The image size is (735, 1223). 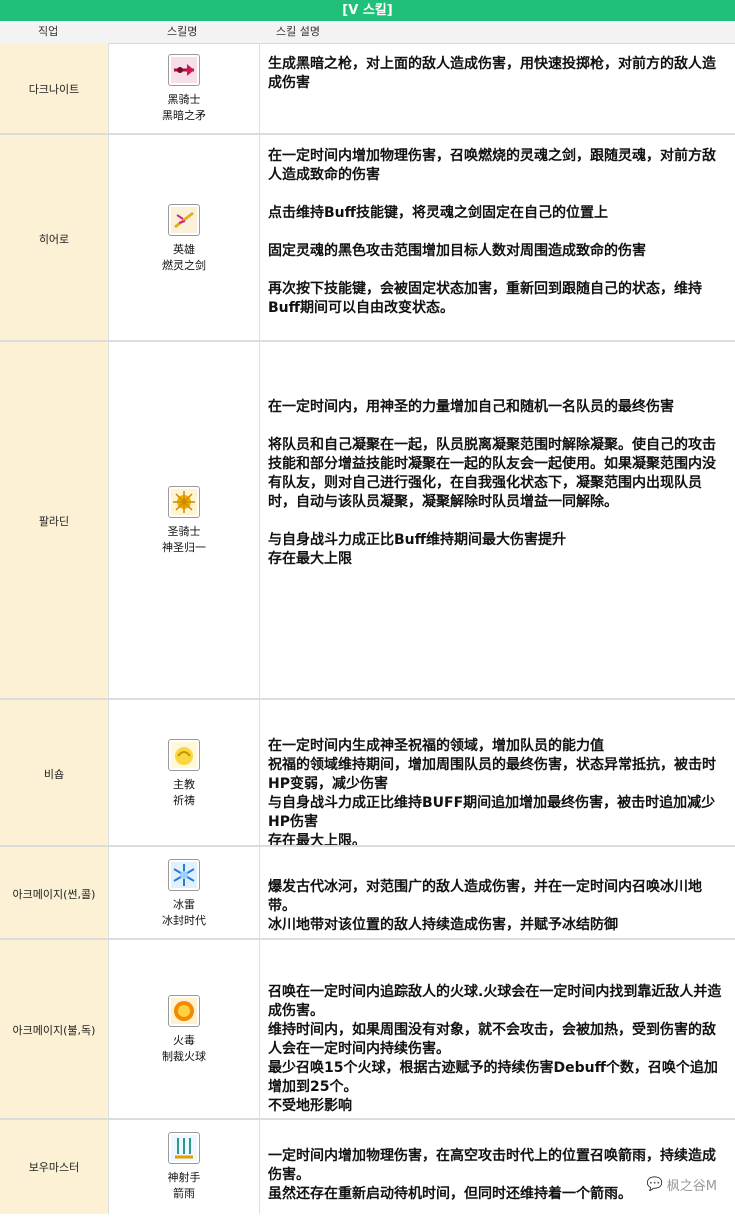 What do you see at coordinates (54, 238) in the screenshot?
I see `job-cell: 히어로` at bounding box center [54, 238].